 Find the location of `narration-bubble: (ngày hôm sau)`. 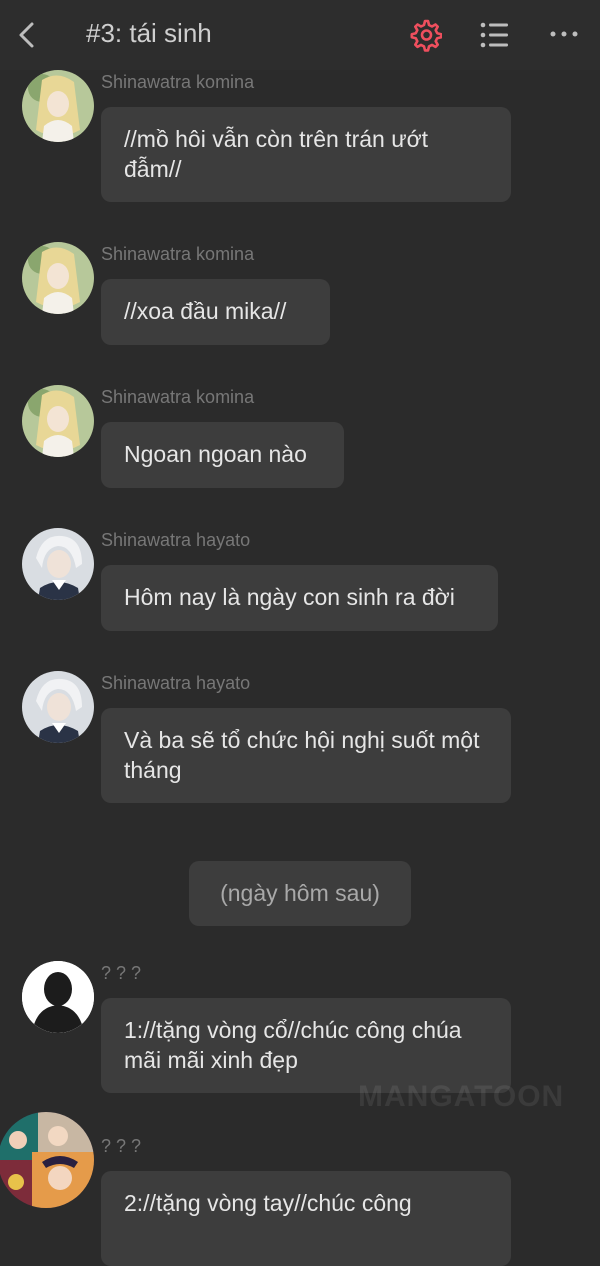

narration-bubble: (ngày hôm sau) is located at coordinates (300, 893).